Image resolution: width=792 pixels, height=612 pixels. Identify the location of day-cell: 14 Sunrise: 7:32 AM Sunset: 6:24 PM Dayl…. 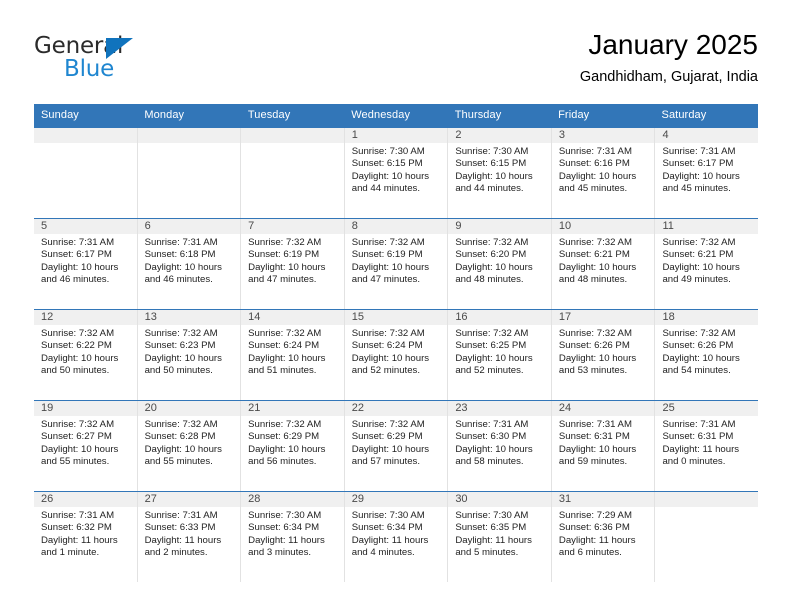
(293, 355).